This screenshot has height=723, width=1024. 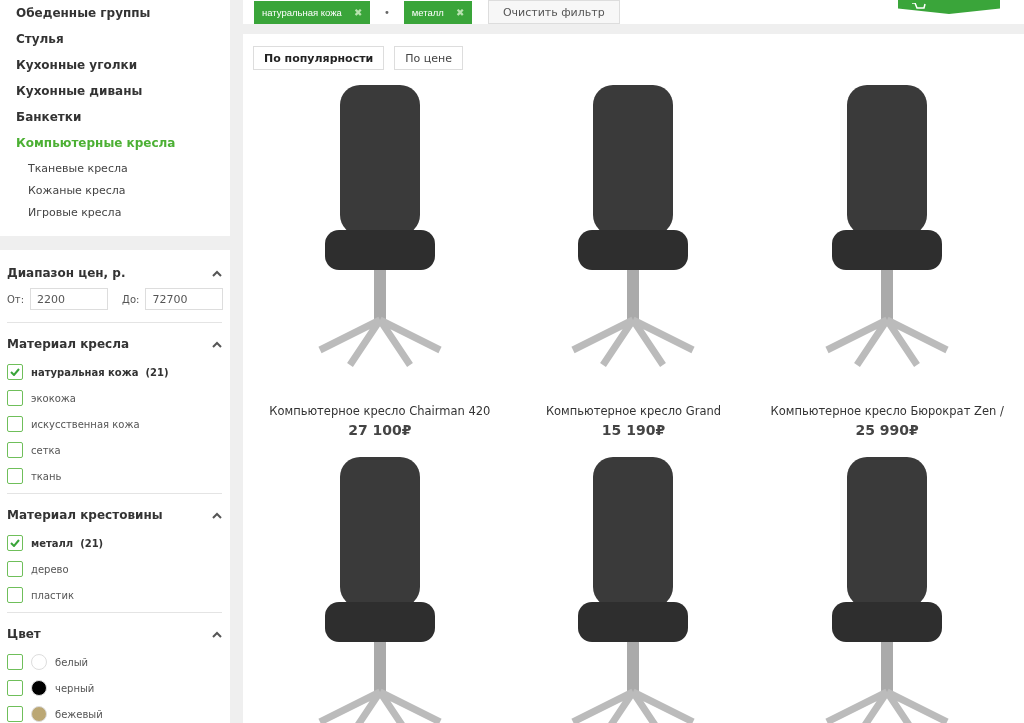 I want to click on option-label: металл (21), so click(x=67, y=543).